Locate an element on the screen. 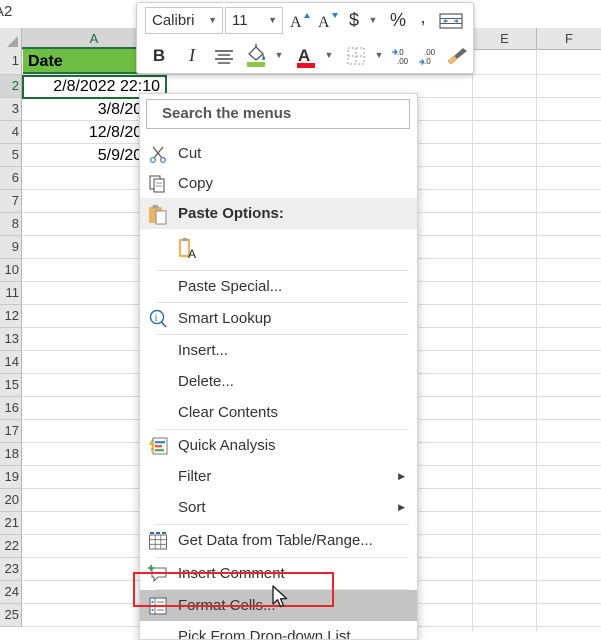 The image size is (601, 640). comma-style-icon: , is located at coordinates (423, 20).